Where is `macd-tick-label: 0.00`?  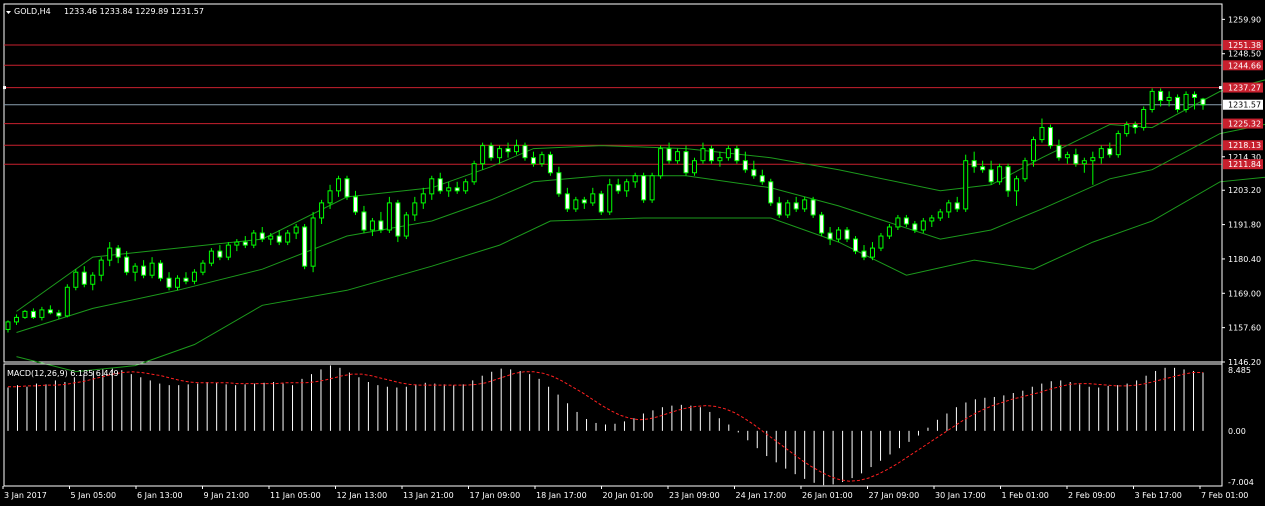 macd-tick-label: 0.00 is located at coordinates (1237, 431).